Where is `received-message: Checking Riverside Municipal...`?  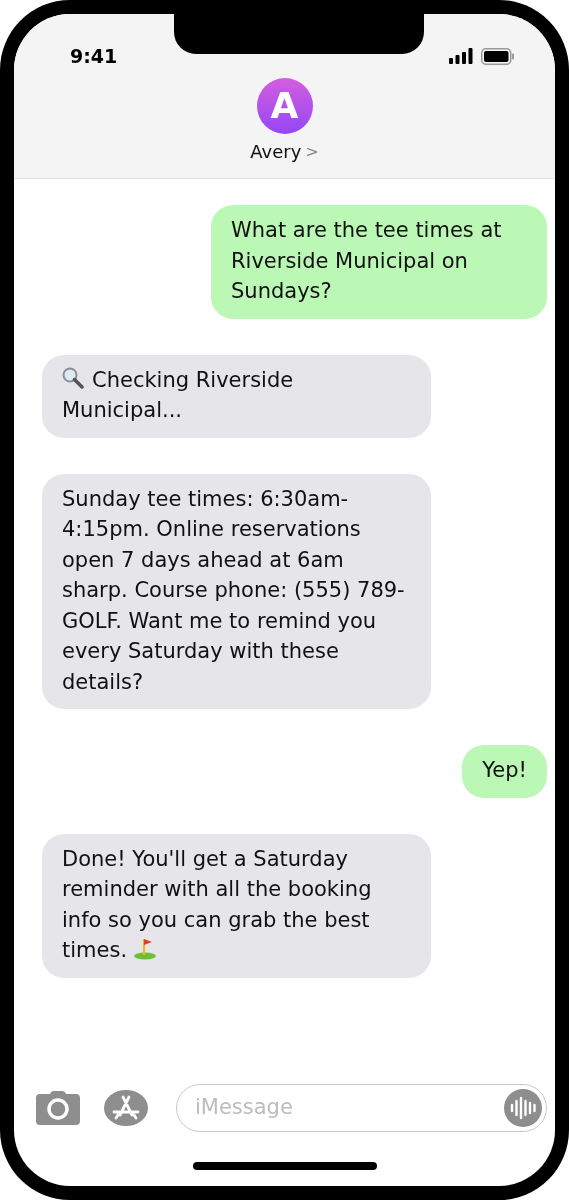 received-message: Checking Riverside Municipal... is located at coordinates (236, 396).